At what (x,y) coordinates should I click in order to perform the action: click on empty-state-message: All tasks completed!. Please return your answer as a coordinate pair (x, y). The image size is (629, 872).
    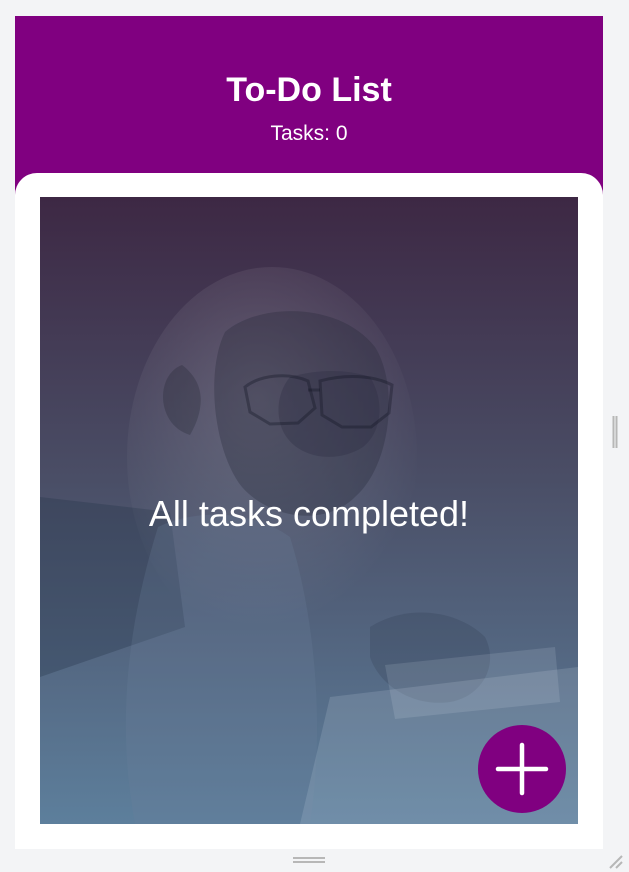
    Looking at the image, I should click on (309, 513).